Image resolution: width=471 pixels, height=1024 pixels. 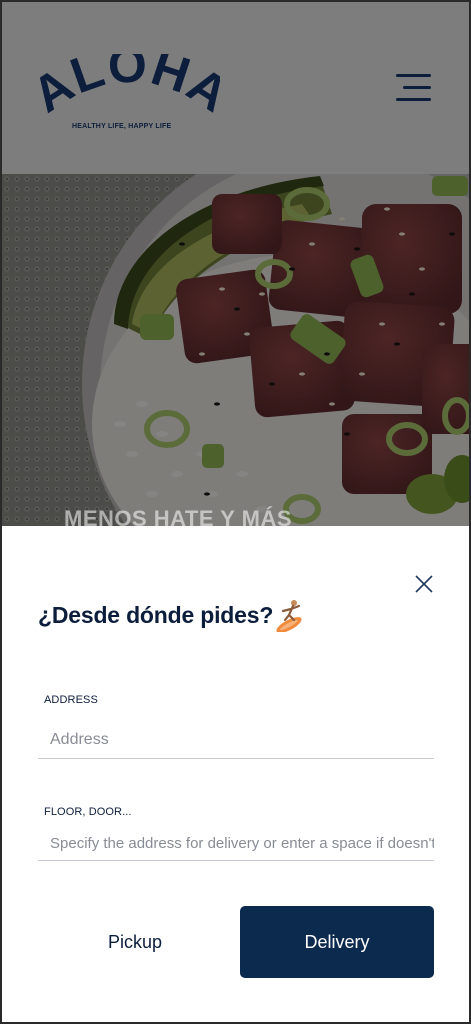 I want to click on logo-wordmark: ALOHA, so click(x=129, y=88).